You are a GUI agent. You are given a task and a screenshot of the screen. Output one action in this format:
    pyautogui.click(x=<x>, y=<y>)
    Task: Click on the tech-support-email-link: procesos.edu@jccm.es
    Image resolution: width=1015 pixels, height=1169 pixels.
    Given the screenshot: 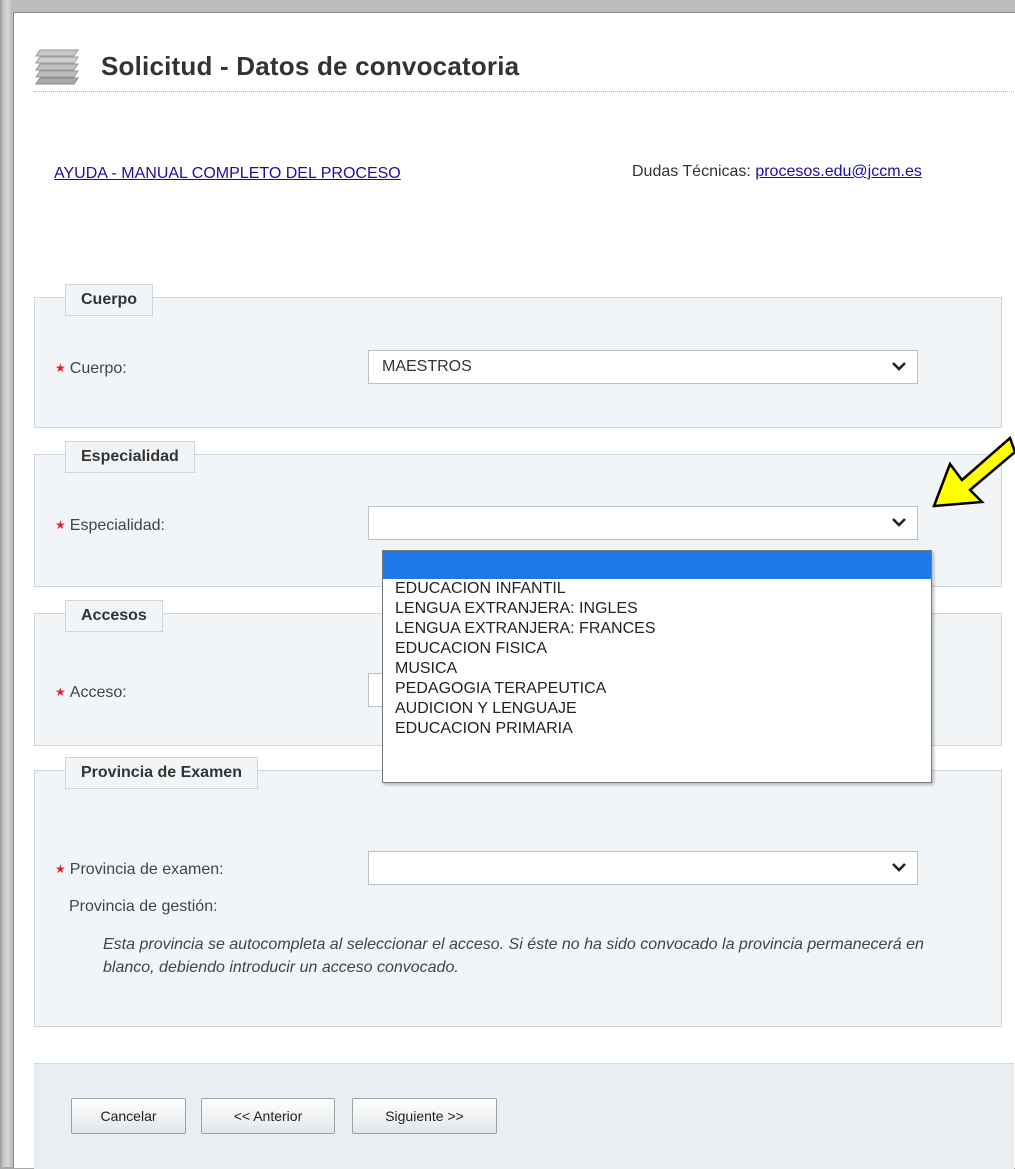 What is the action you would take?
    pyautogui.click(x=838, y=171)
    